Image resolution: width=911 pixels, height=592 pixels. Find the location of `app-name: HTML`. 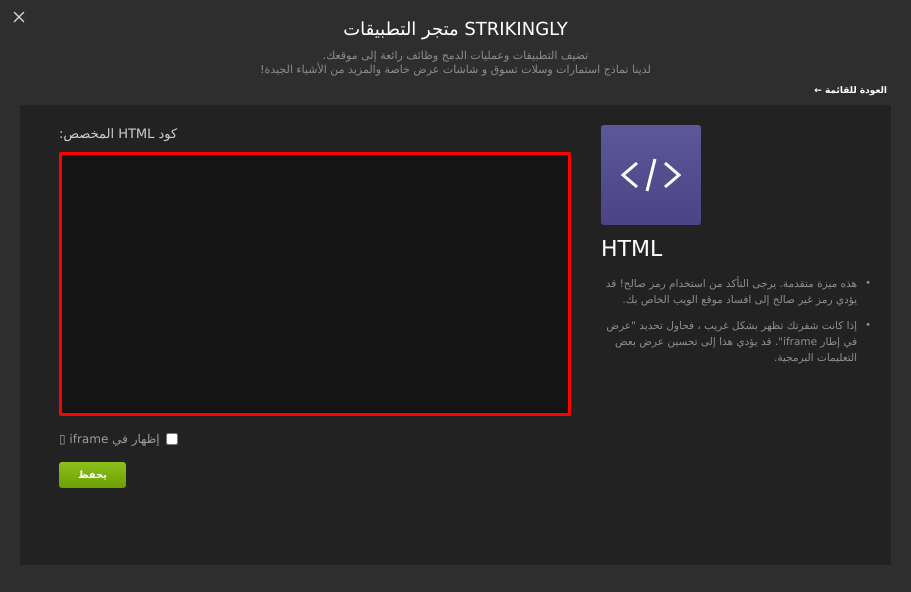

app-name: HTML is located at coordinates (631, 250).